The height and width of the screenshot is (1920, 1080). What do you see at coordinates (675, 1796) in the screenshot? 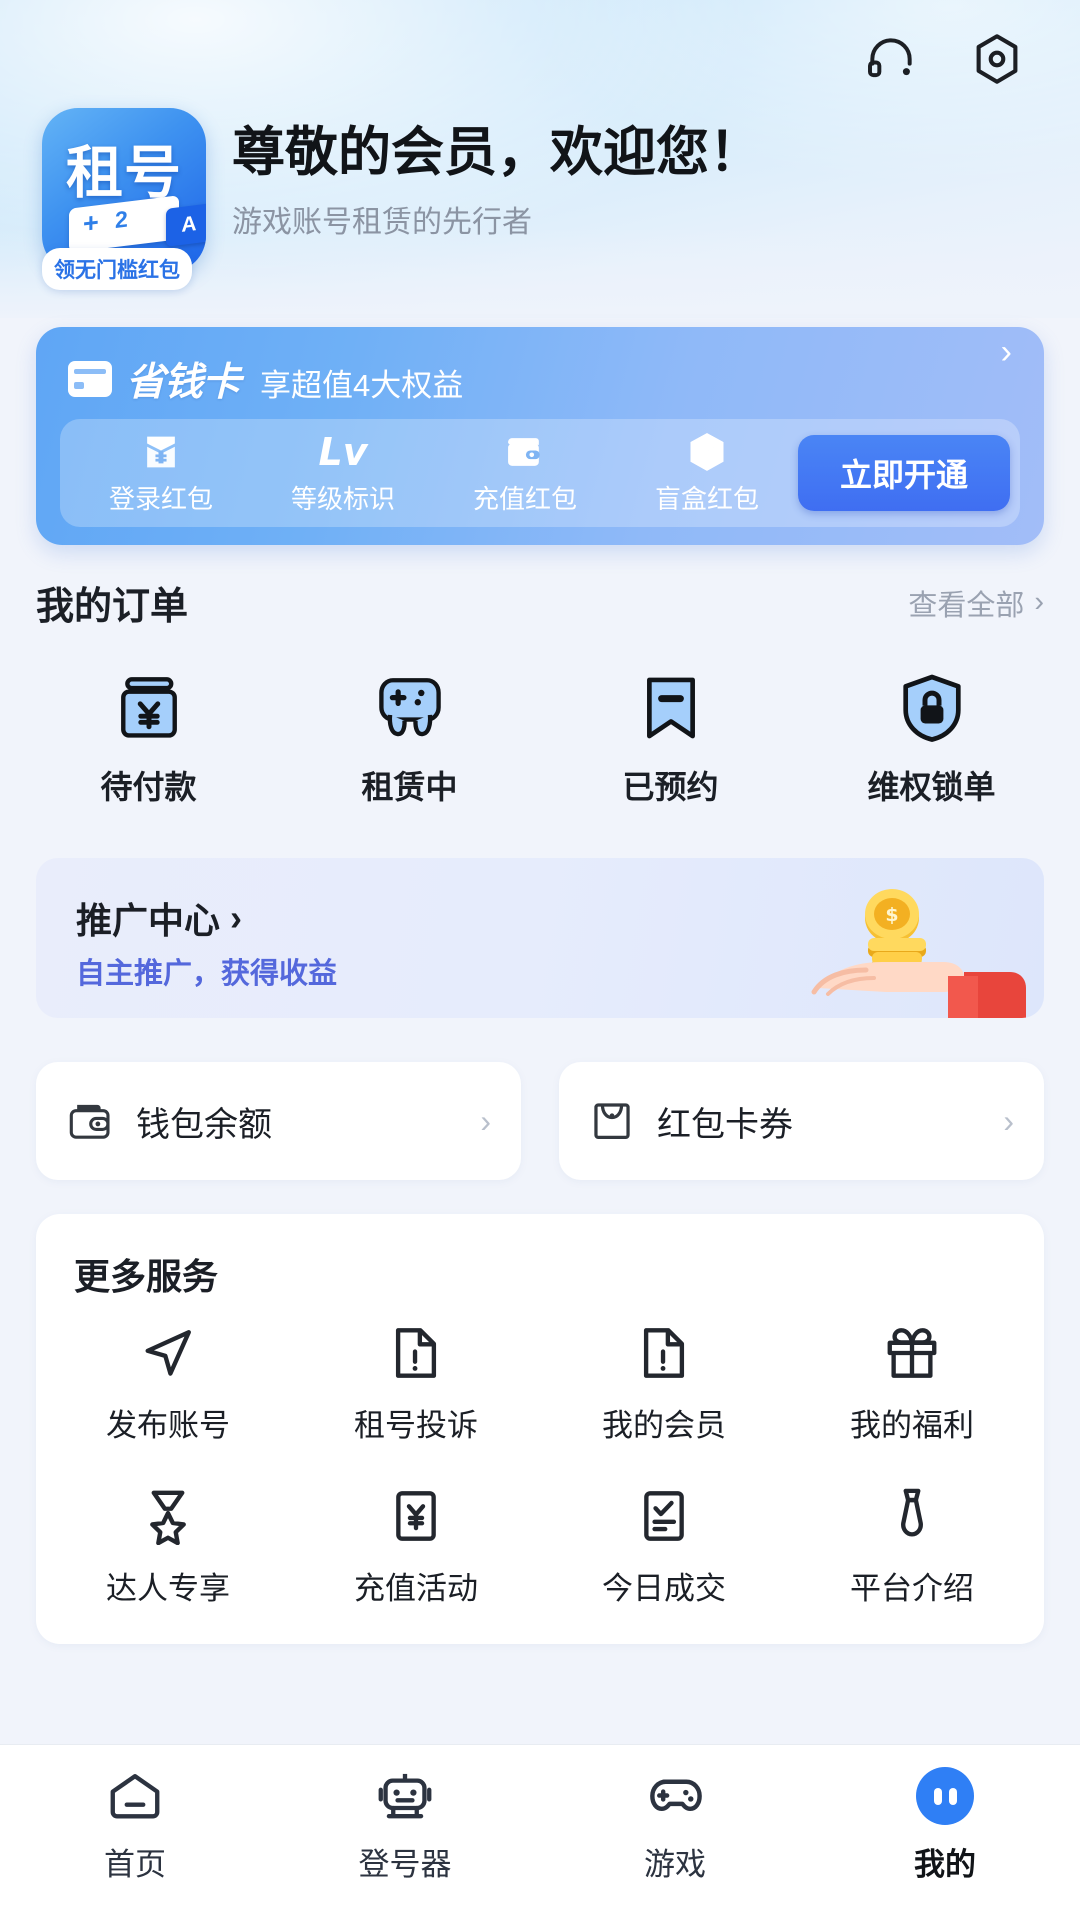
I see `gamepad-icon` at bounding box center [675, 1796].